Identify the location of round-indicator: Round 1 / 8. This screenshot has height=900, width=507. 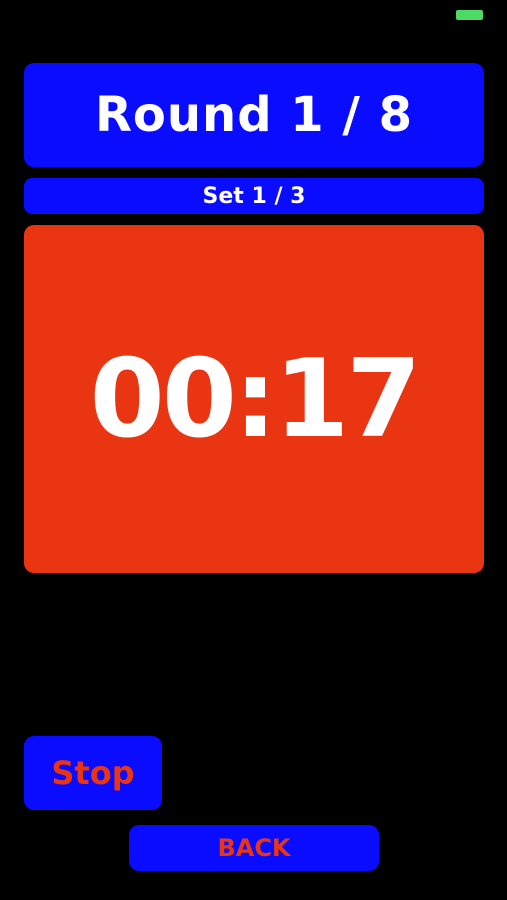
(254, 115).